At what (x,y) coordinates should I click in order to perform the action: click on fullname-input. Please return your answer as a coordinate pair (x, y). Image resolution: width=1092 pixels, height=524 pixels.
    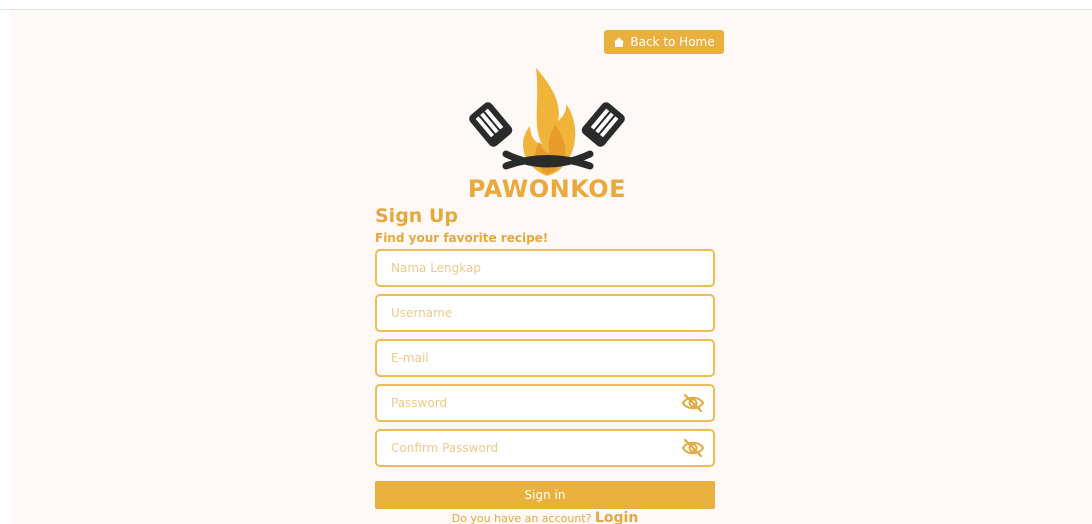
    Looking at the image, I should click on (545, 268).